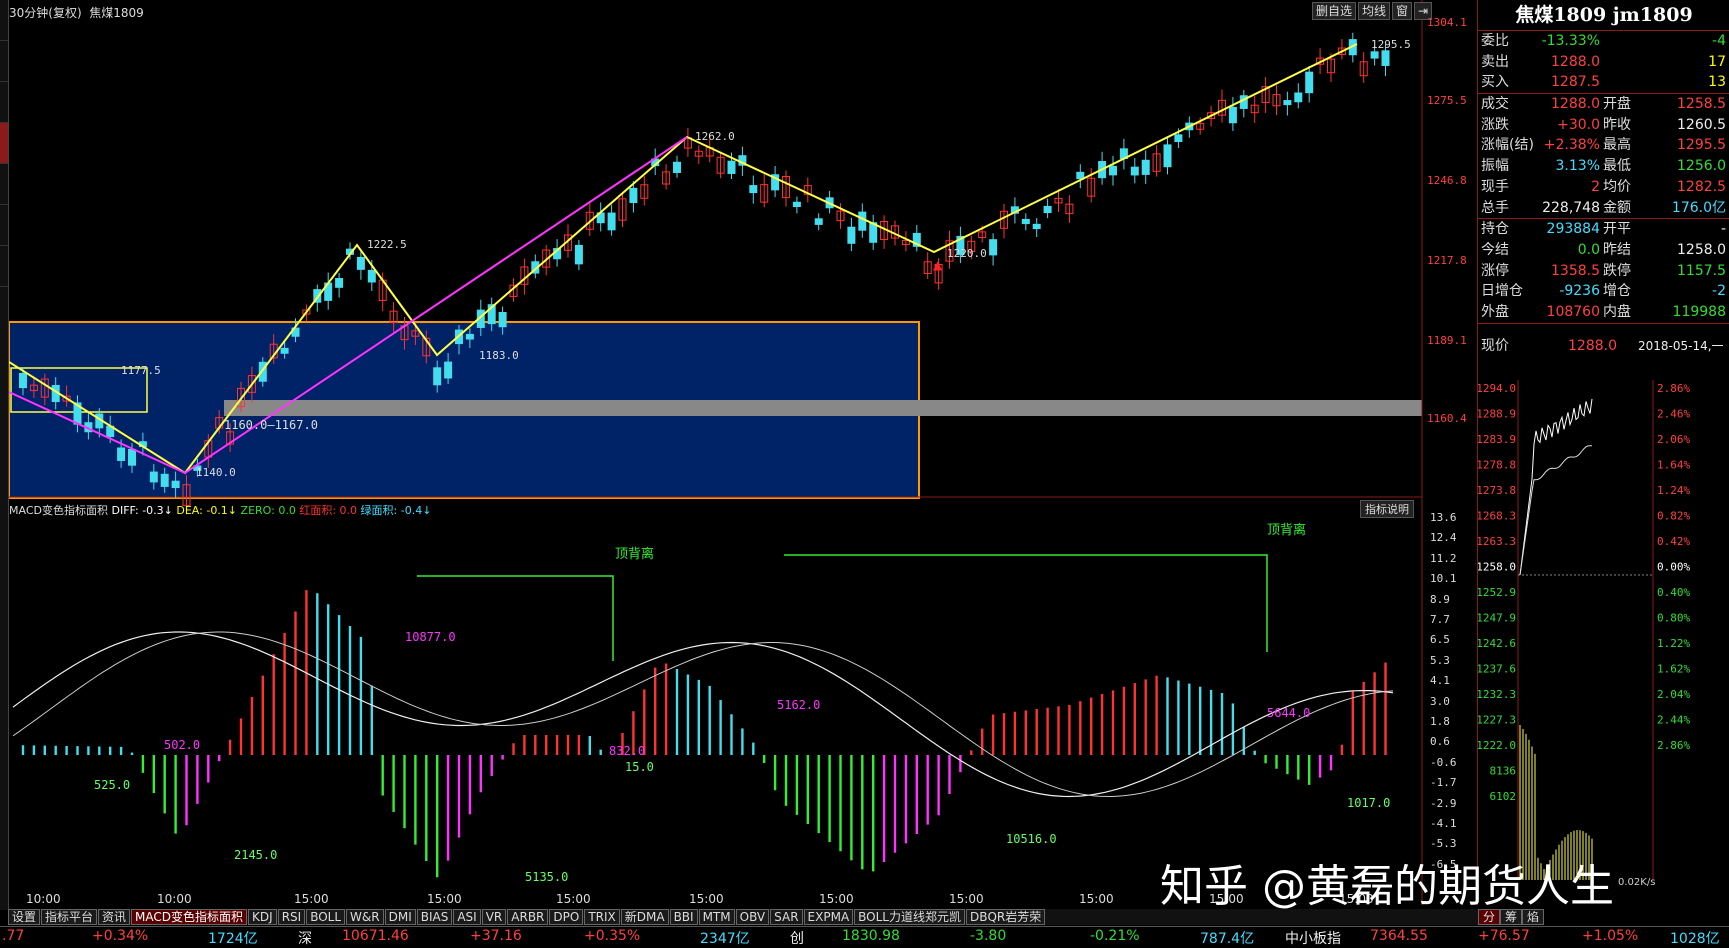  I want to click on status-item: 2347亿, so click(725, 939).